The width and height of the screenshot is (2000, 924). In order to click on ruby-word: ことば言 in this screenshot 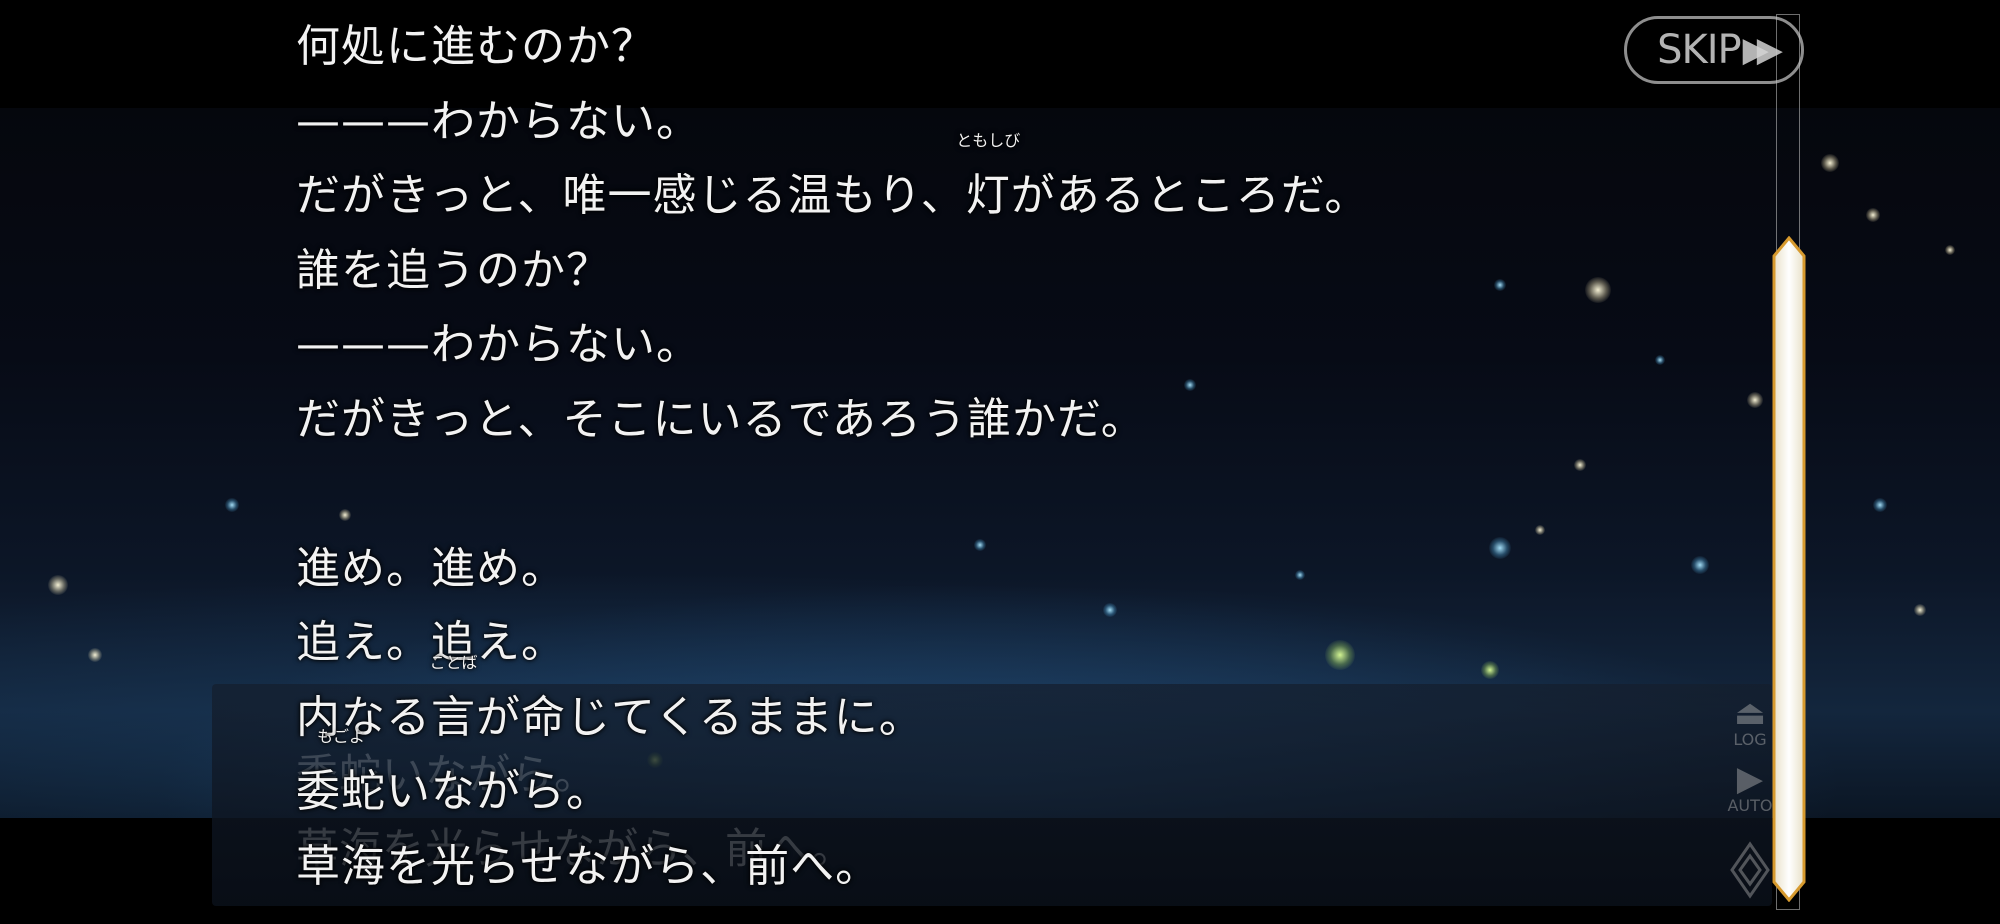, I will do `click(453, 697)`.